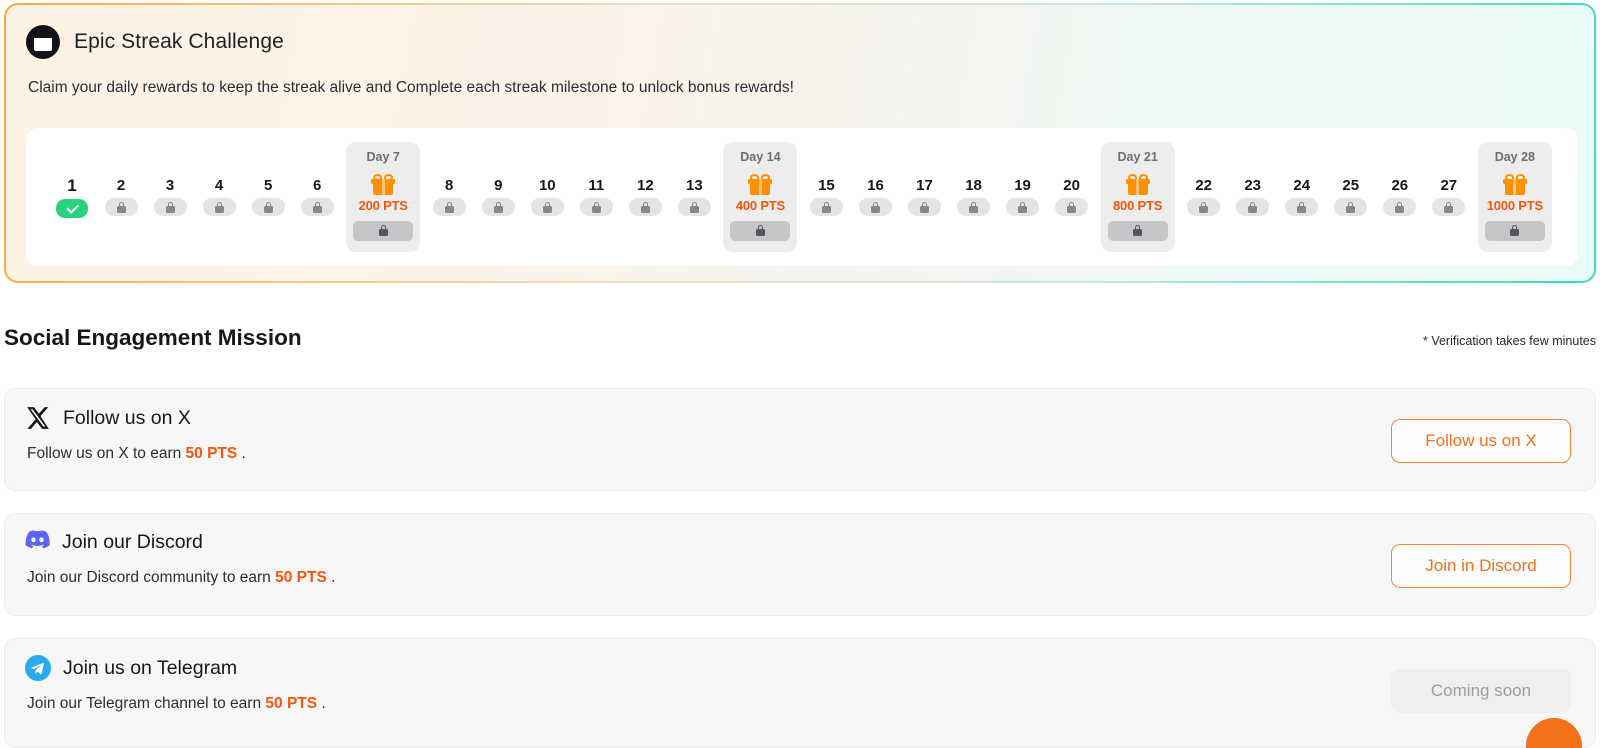 The height and width of the screenshot is (748, 1600). I want to click on streak-day: 27, so click(1449, 197).